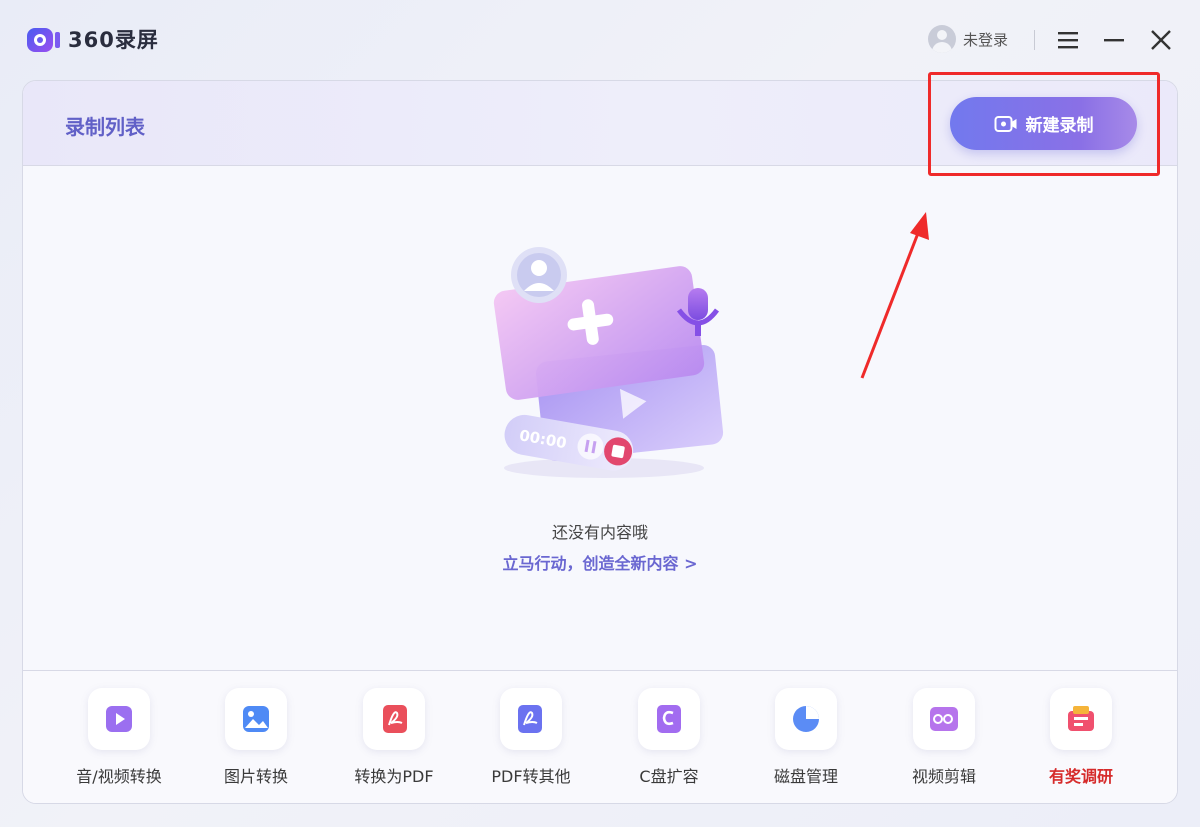  I want to click on tool-media-convert: 音/视频转换, so click(119, 737).